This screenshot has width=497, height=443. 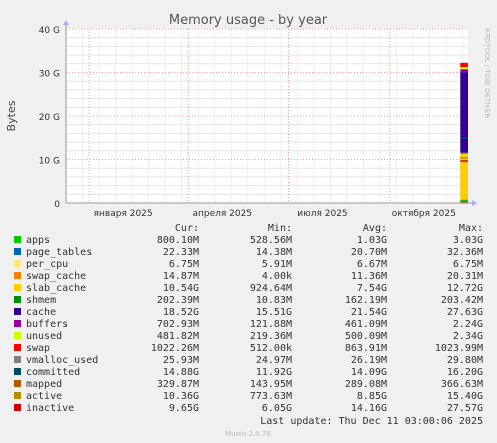 What do you see at coordinates (181, 252) in the screenshot?
I see `legend-cur-page_tables: 22.33M` at bounding box center [181, 252].